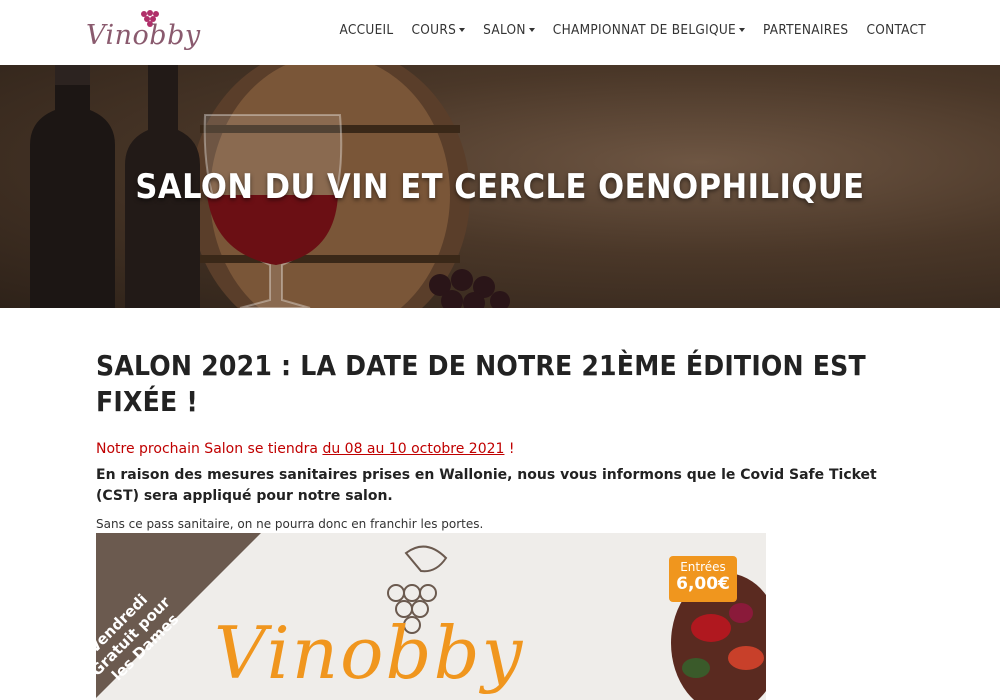 Image resolution: width=1000 pixels, height=700 pixels. Describe the element at coordinates (509, 448) in the screenshot. I see `announce-suffix: !` at that location.